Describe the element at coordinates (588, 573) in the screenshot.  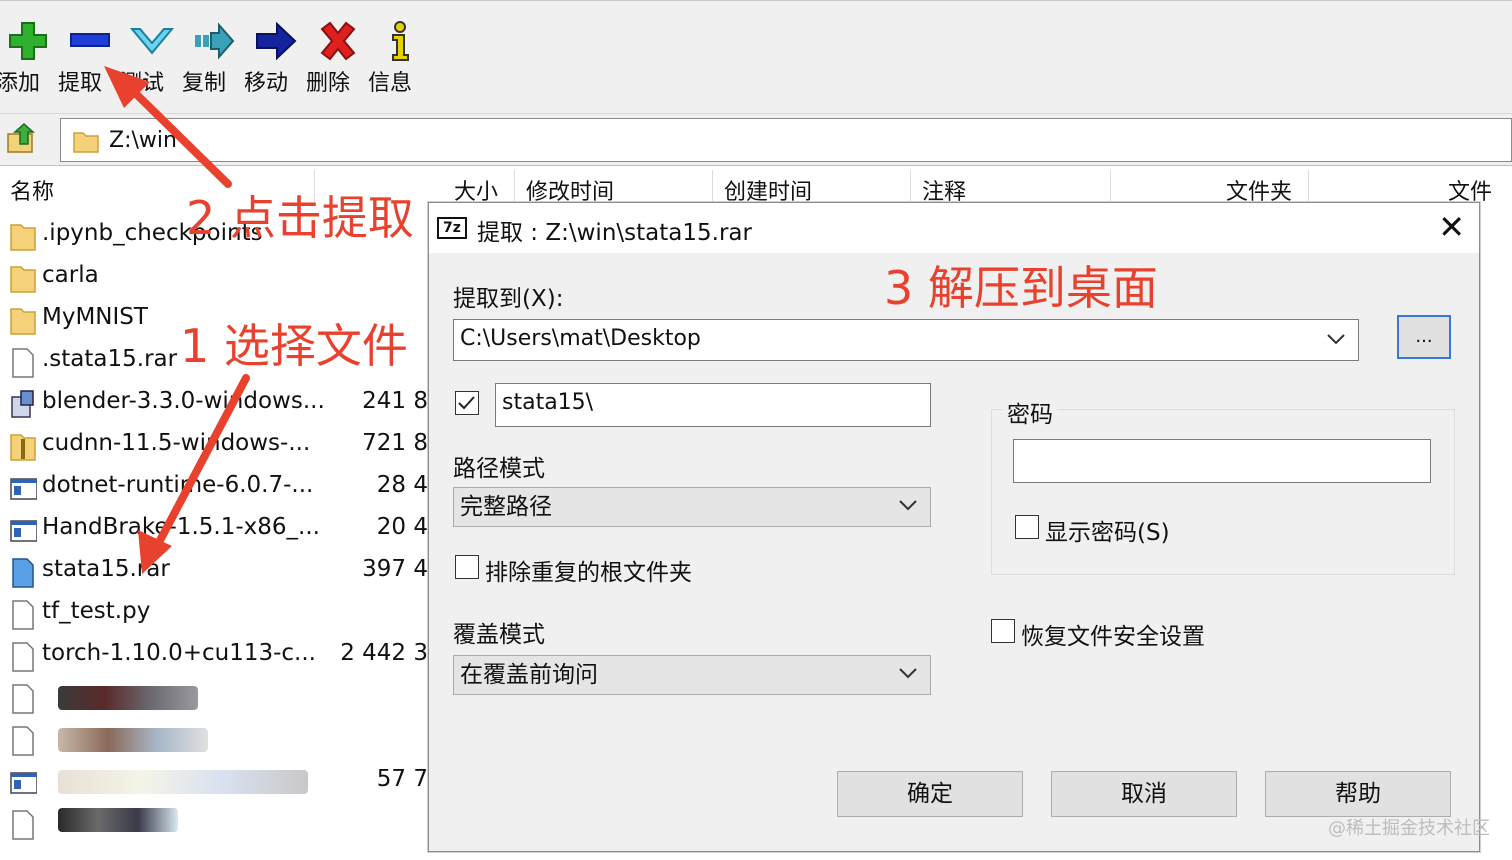
I see `eliminate-root-label: 排除重复的根文件夹` at that location.